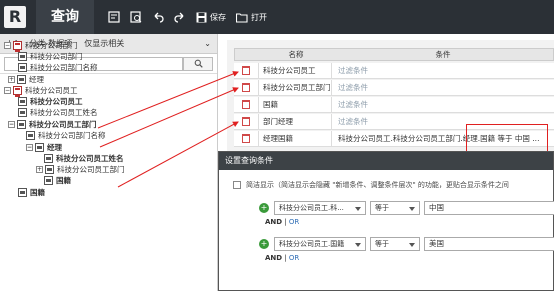  I want to click on preview-icon, so click(114, 17).